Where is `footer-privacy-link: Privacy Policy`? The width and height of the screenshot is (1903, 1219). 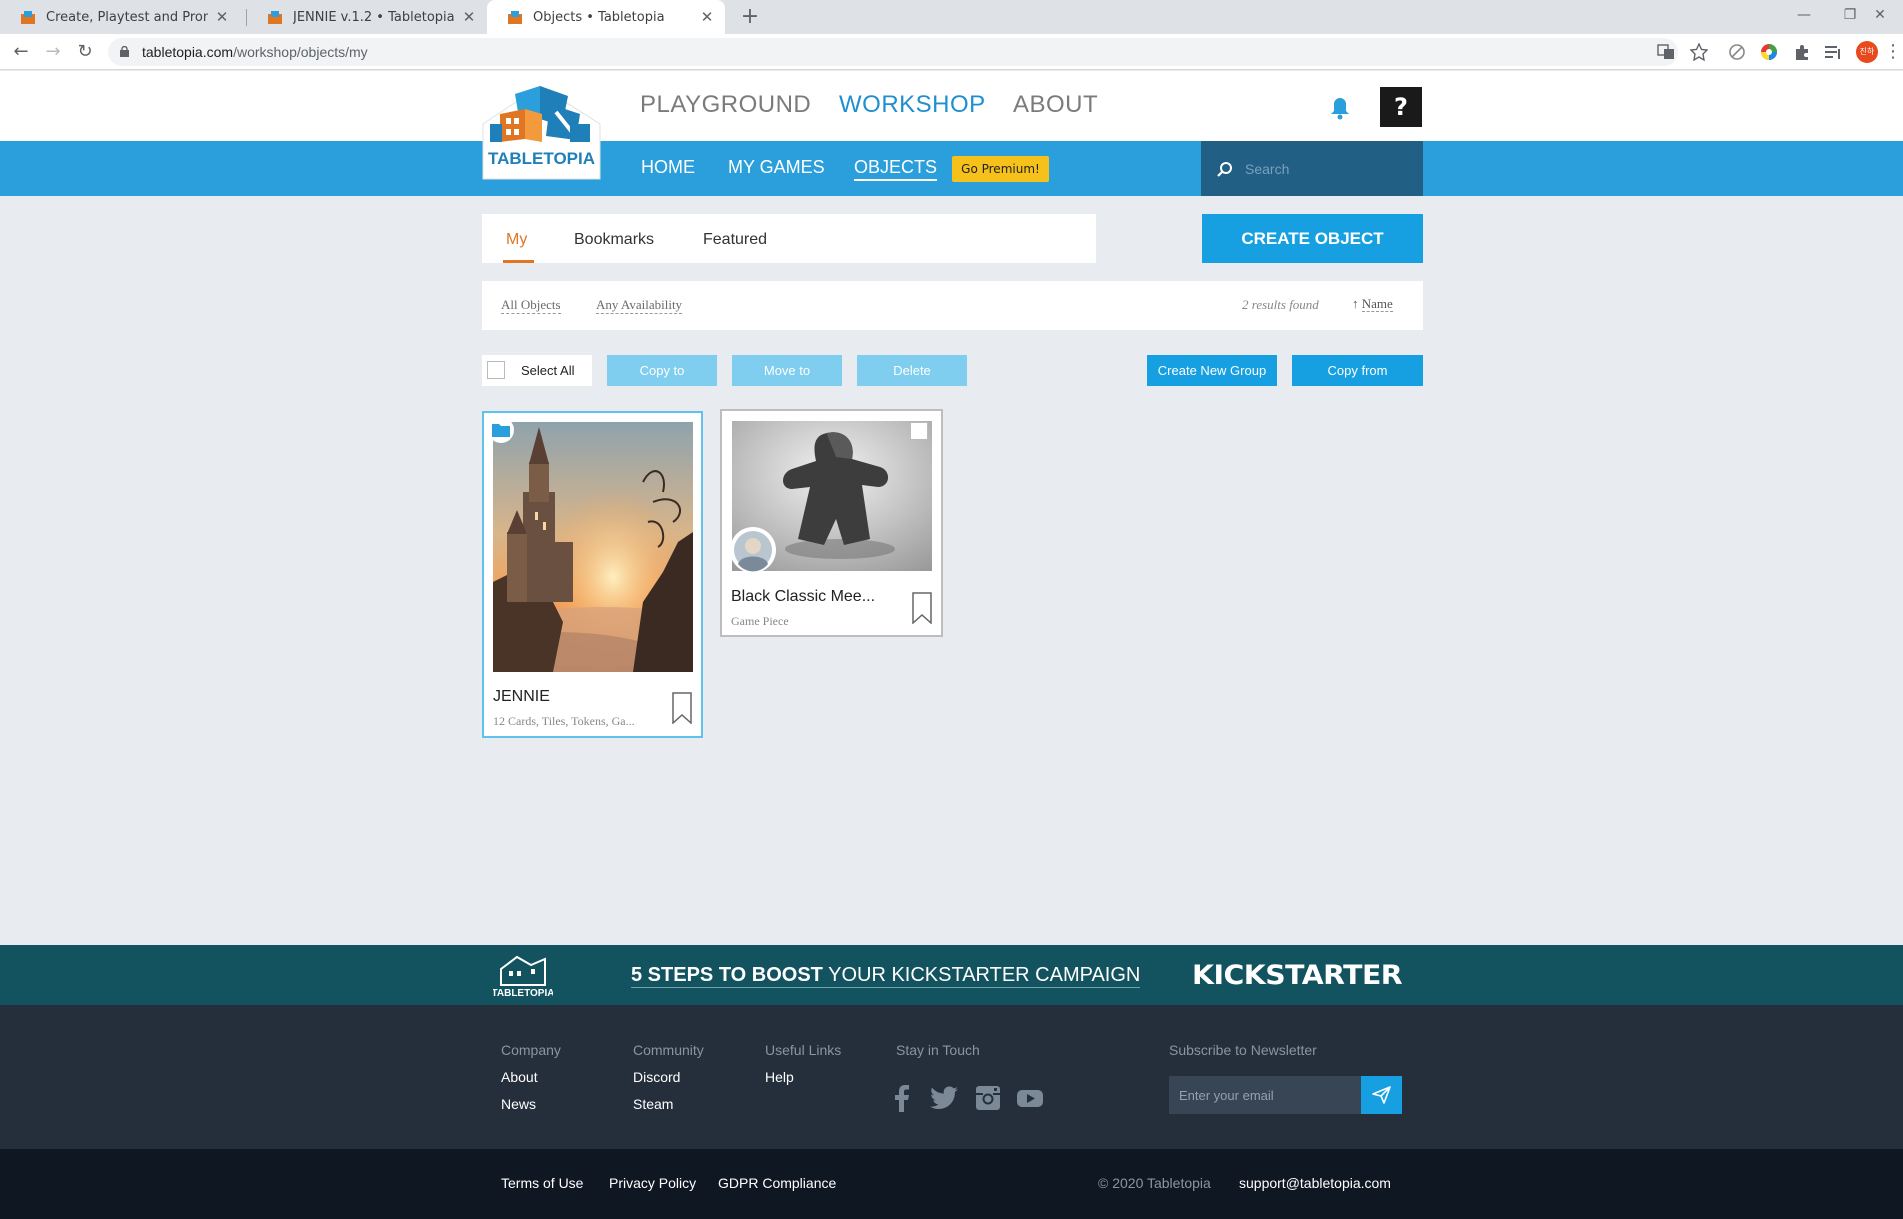 footer-privacy-link: Privacy Policy is located at coordinates (652, 1183).